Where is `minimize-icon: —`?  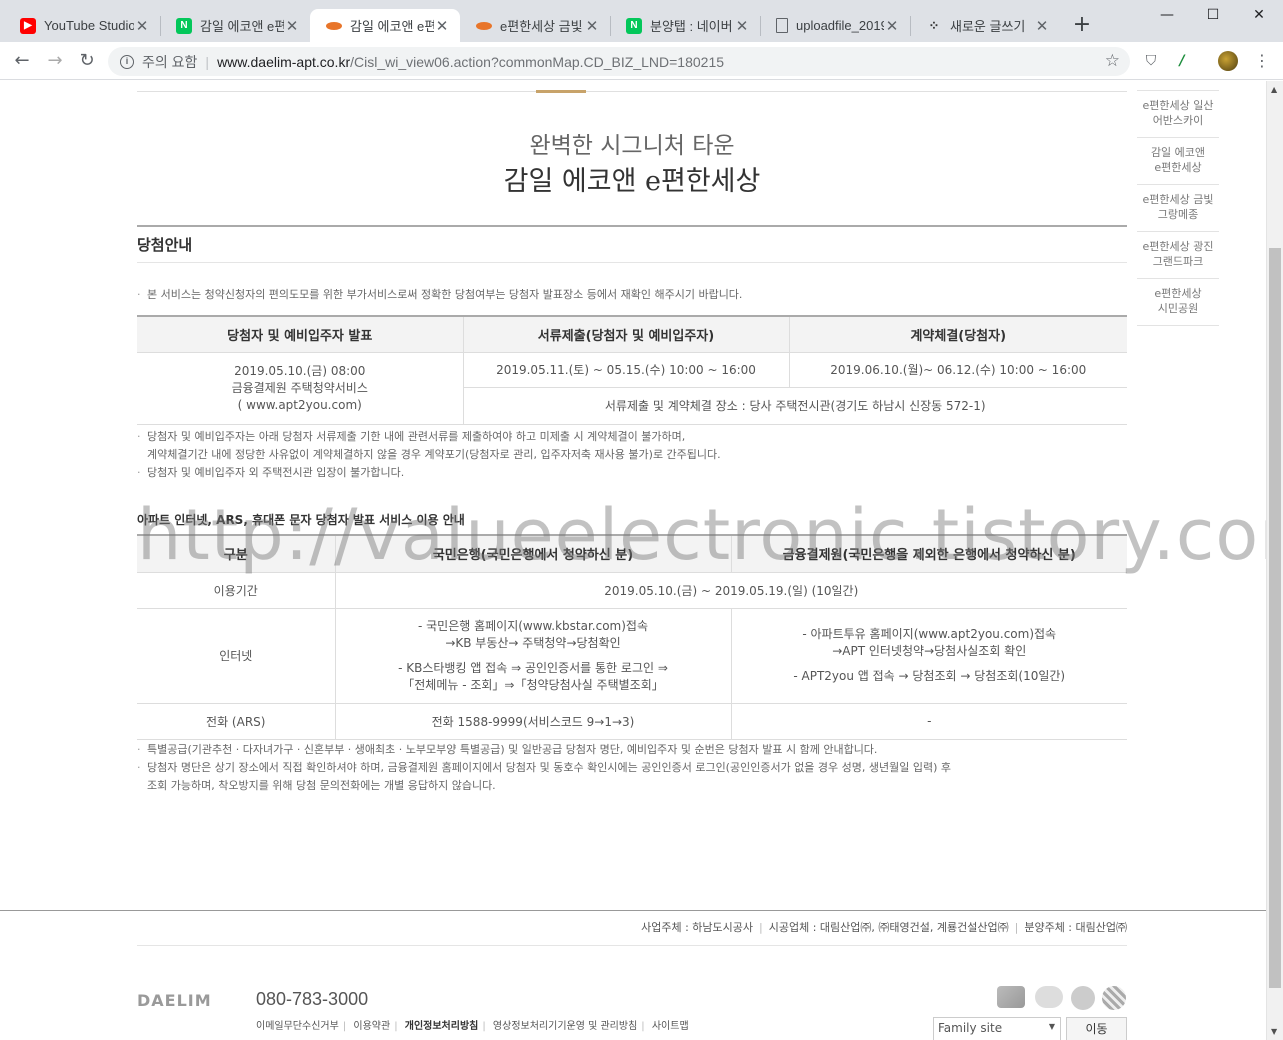 minimize-icon: — is located at coordinates (1167, 15).